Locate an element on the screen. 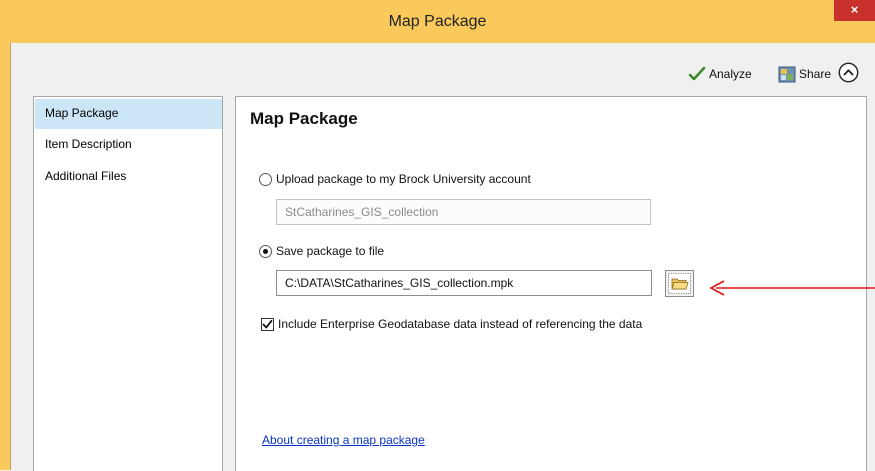 The height and width of the screenshot is (471, 875). collapse-button is located at coordinates (848, 72).